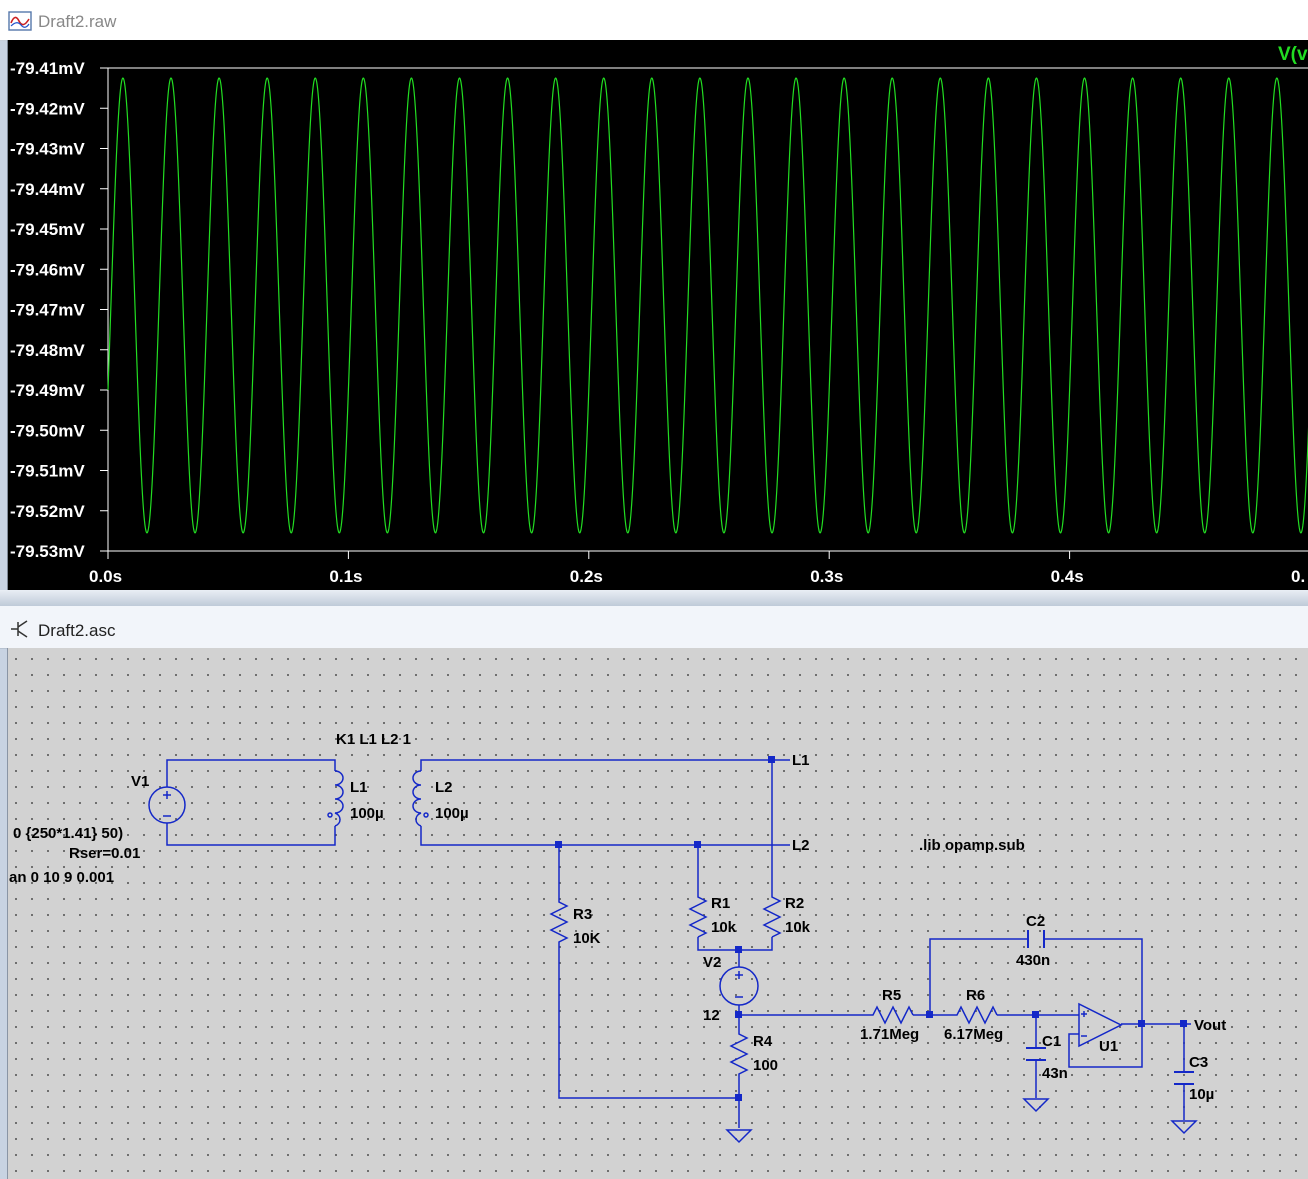 Image resolution: width=1308 pixels, height=1179 pixels. Describe the element at coordinates (559, 922) in the screenshot. I see `resistor-r3-symbol` at that location.